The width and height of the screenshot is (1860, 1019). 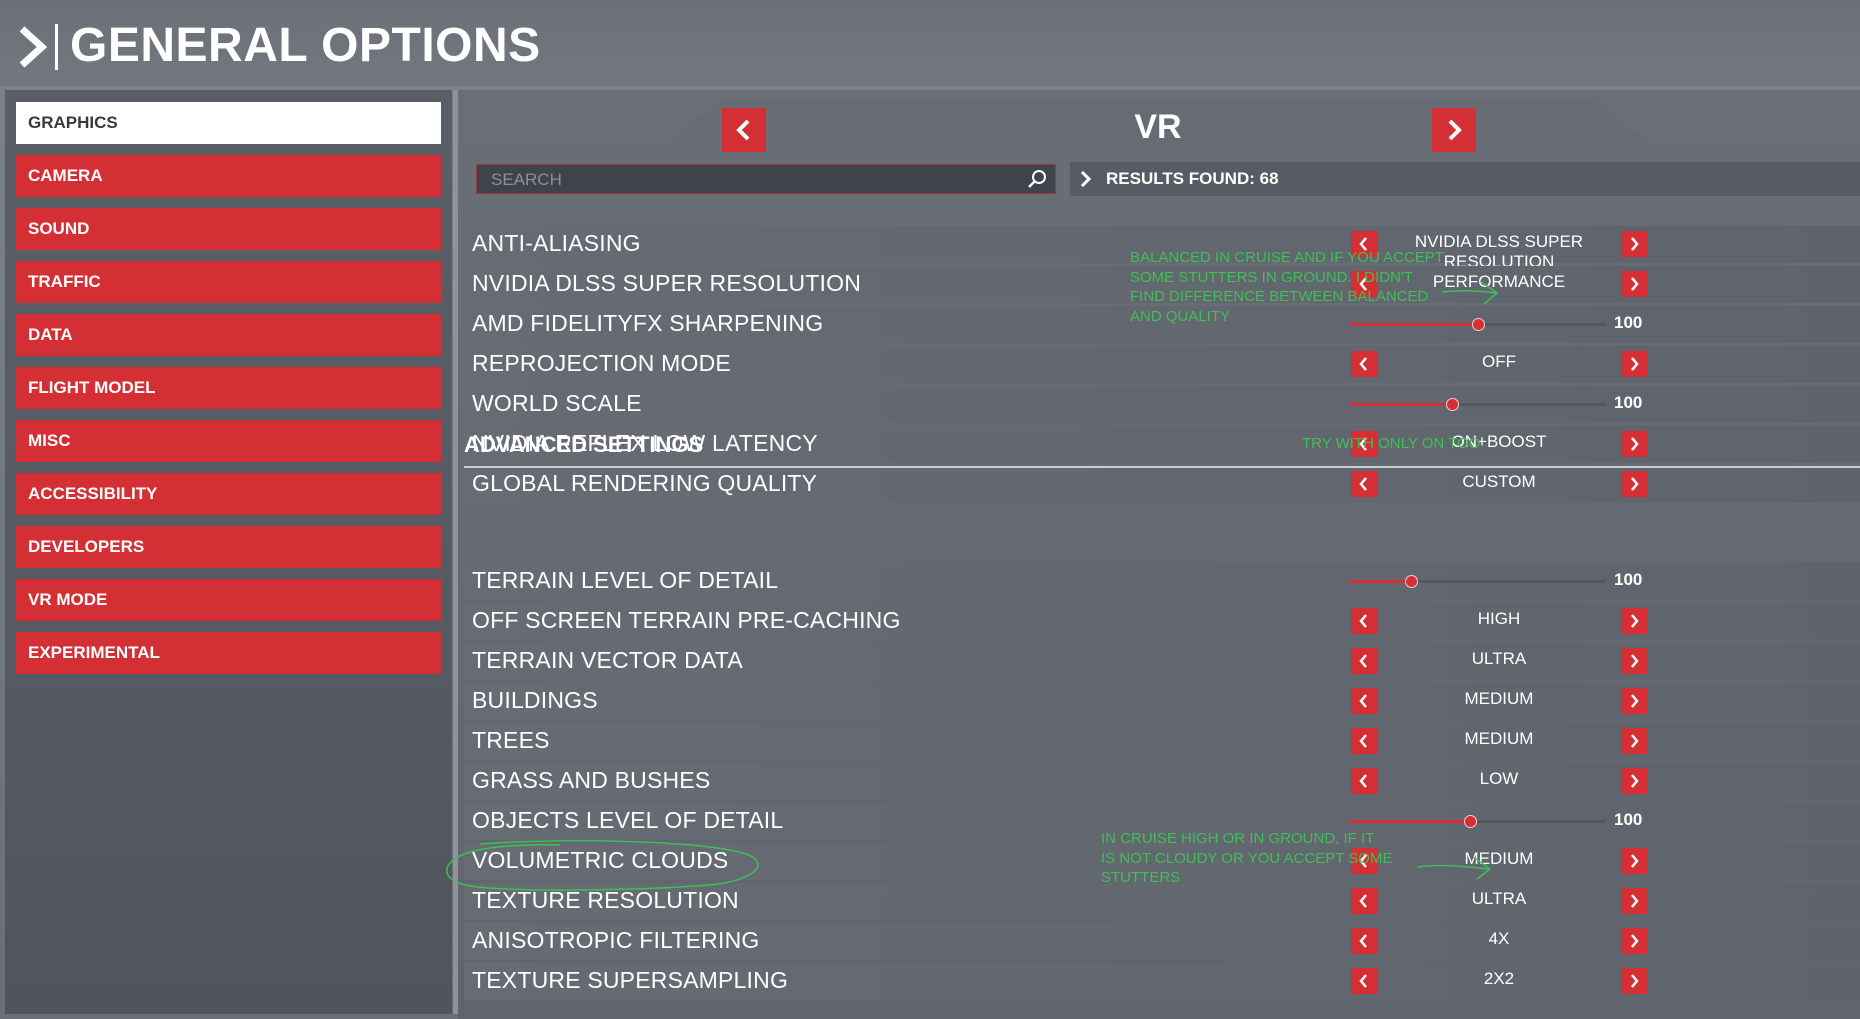 What do you see at coordinates (625, 580) in the screenshot?
I see `setting-label: TERRAIN LEVEL OF DETAIL` at bounding box center [625, 580].